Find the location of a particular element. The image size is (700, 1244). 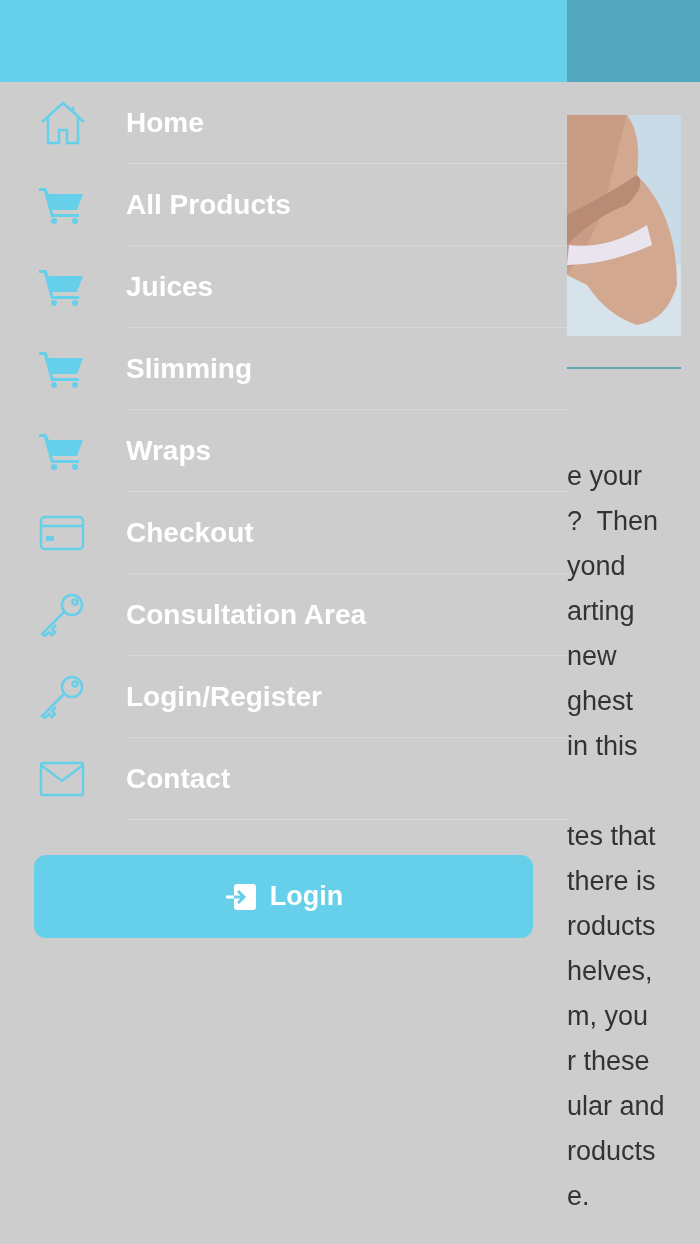

body-text: helves, is located at coordinates (610, 971).